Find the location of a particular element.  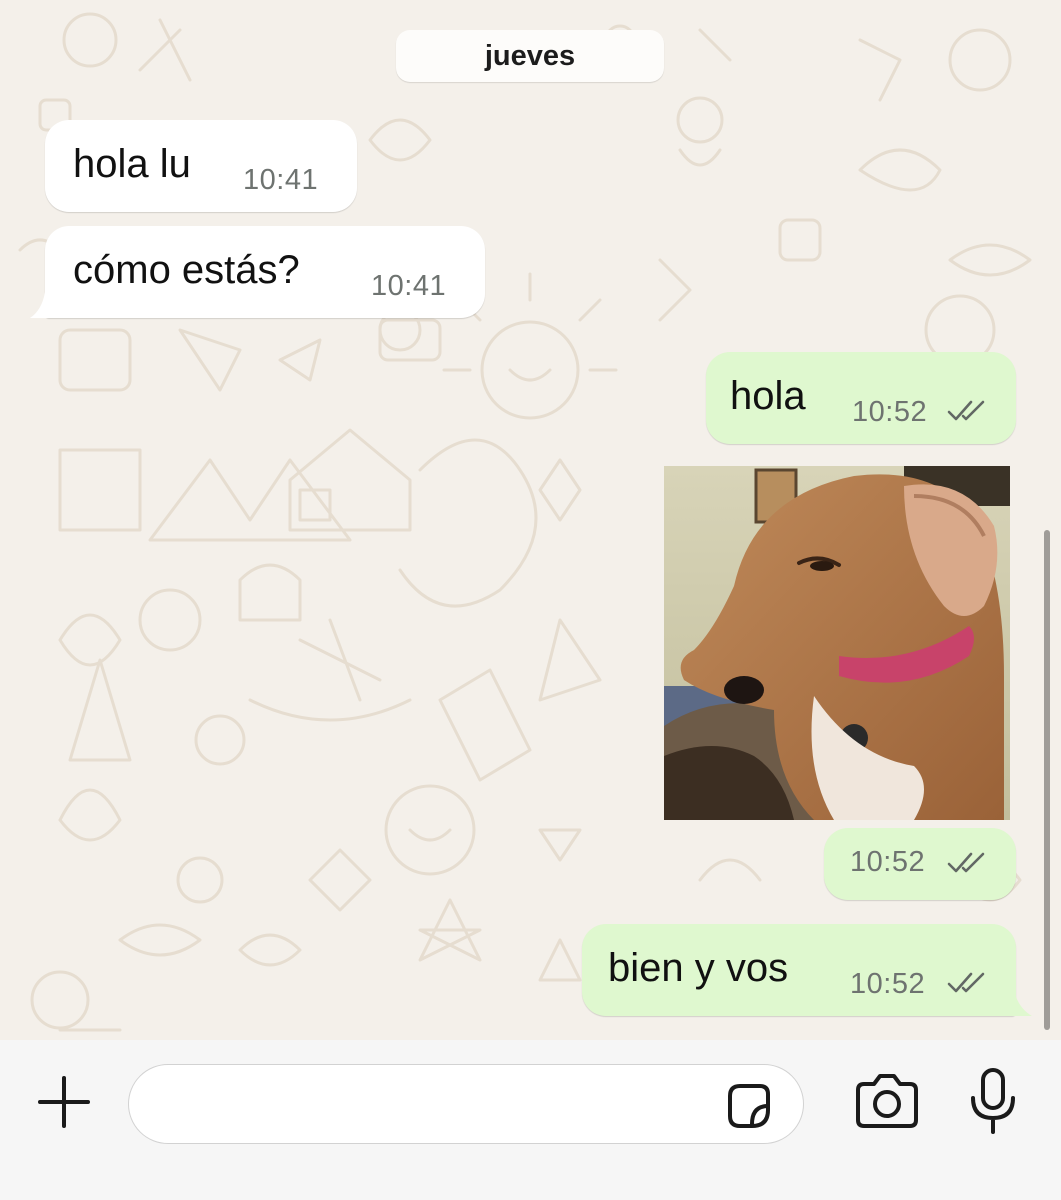

message-bubble-outgoing: bien y vos 10:52 is located at coordinates (799, 970).